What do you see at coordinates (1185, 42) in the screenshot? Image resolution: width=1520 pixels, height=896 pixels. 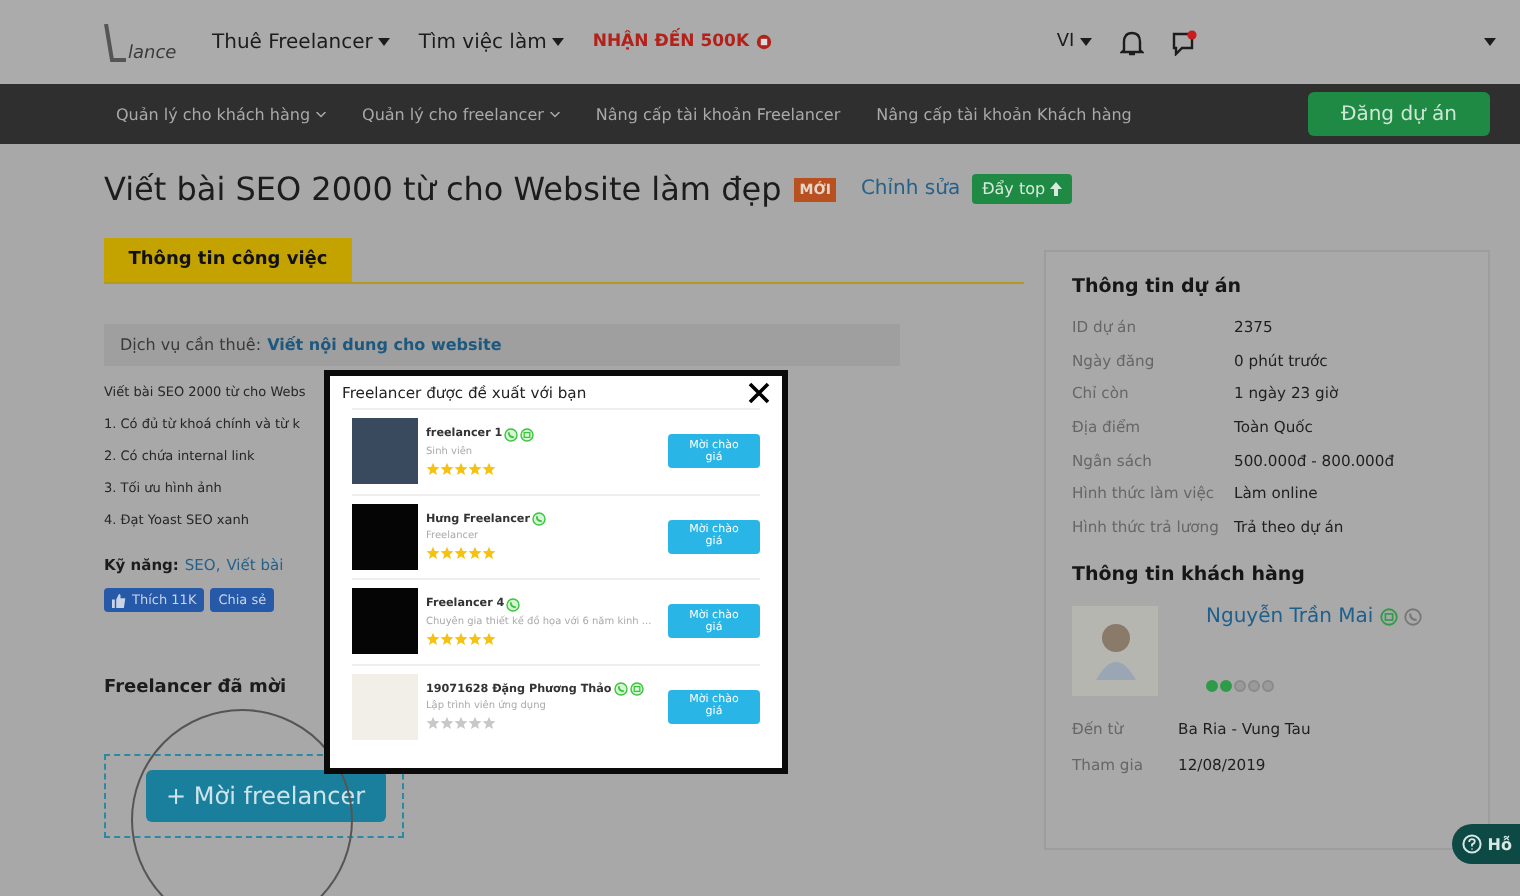 I see `chat-icon` at bounding box center [1185, 42].